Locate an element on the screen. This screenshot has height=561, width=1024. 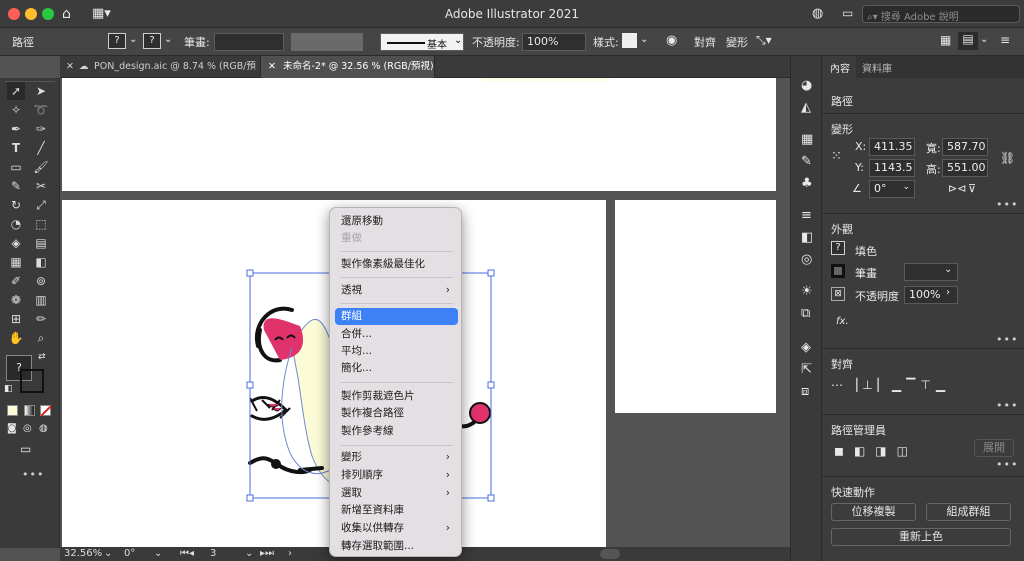
rotate-tool-icon: ↻ is located at coordinates (16, 205).